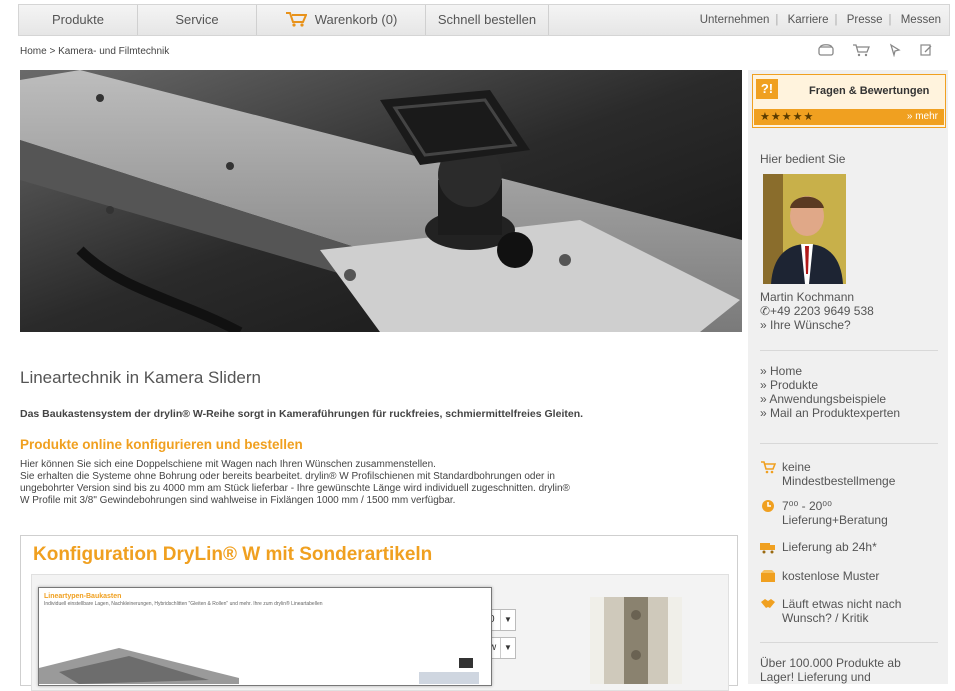 The height and width of the screenshot is (691, 955). What do you see at coordinates (830, 663) in the screenshot?
I see `bottom-text-line: Über 100.000 Produkte ab` at bounding box center [830, 663].